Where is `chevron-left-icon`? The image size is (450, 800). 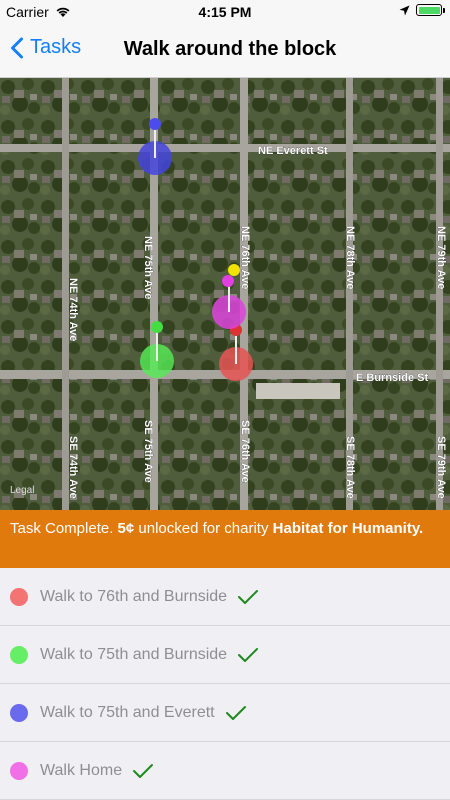
chevron-left-icon is located at coordinates (17, 47).